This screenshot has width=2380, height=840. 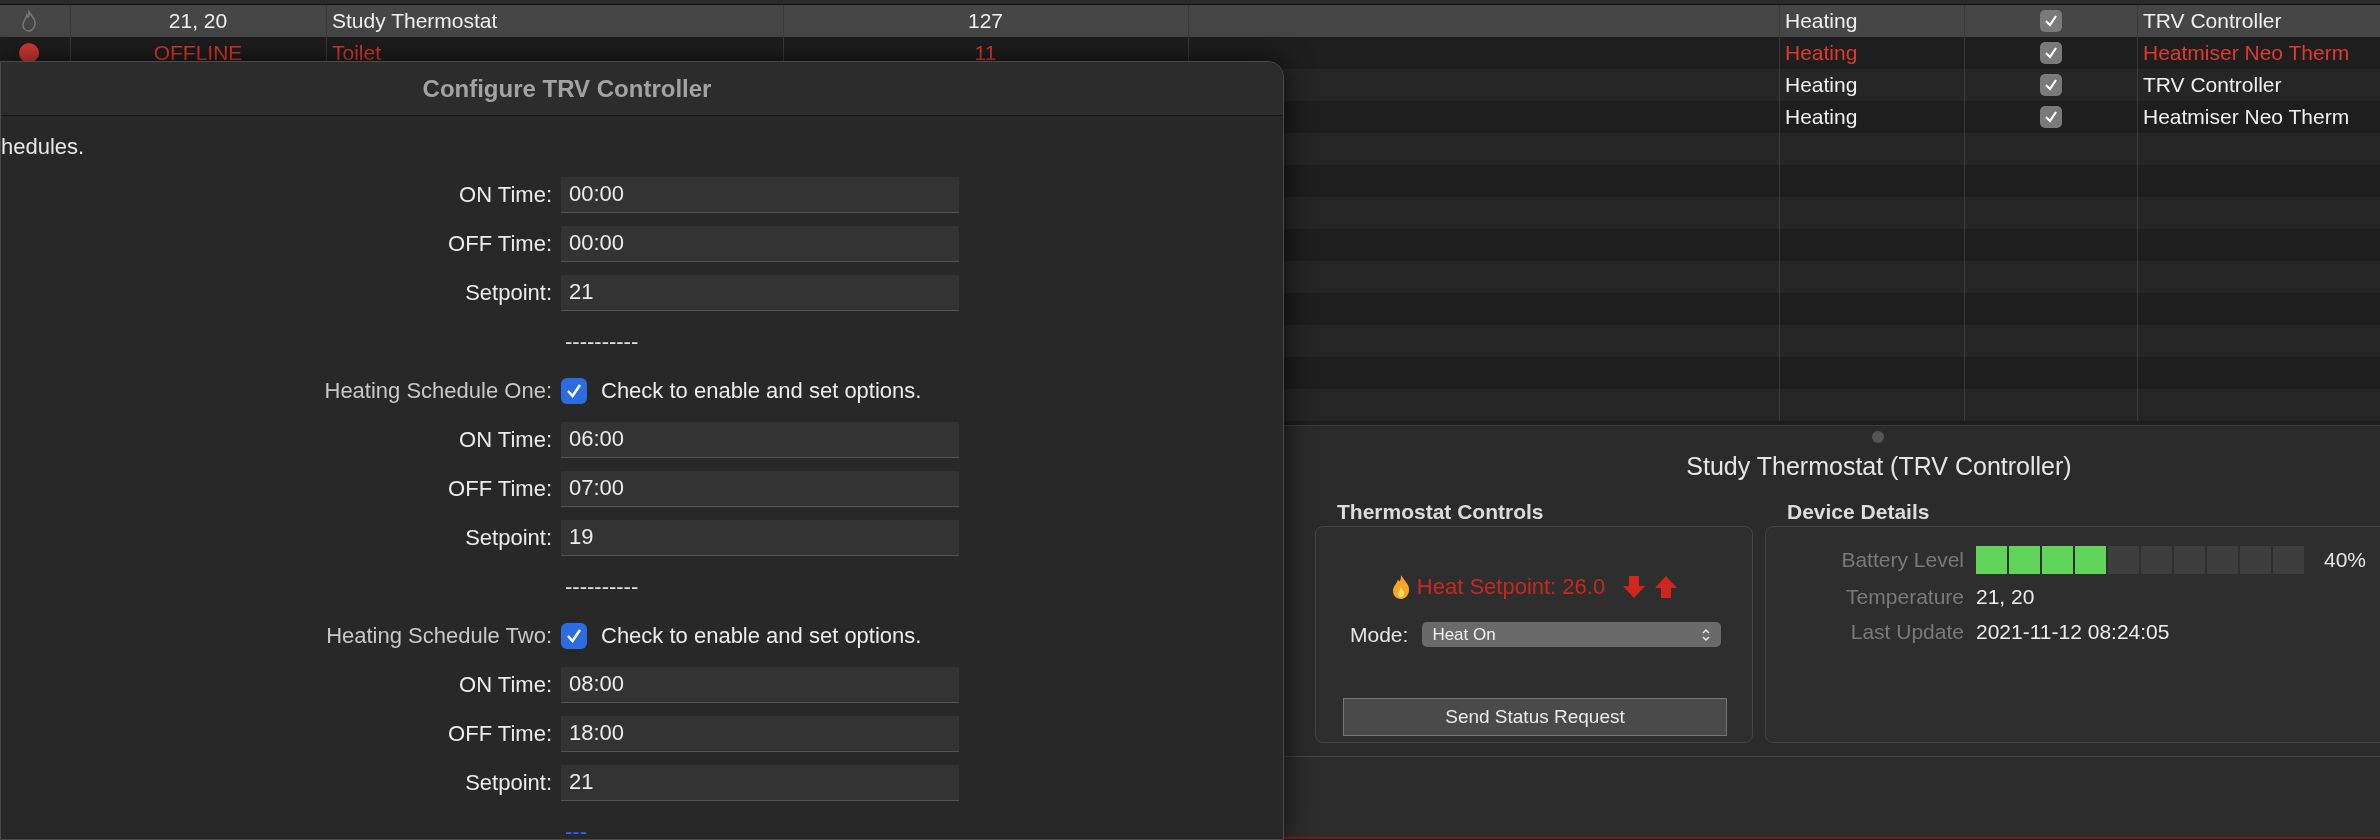 I want to click on detail-value: 2021-11-12 08:24:05, so click(x=2073, y=632).